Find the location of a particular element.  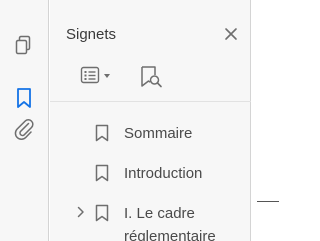

bookmark-item-sommaire: Sommaire is located at coordinates (150, 133).